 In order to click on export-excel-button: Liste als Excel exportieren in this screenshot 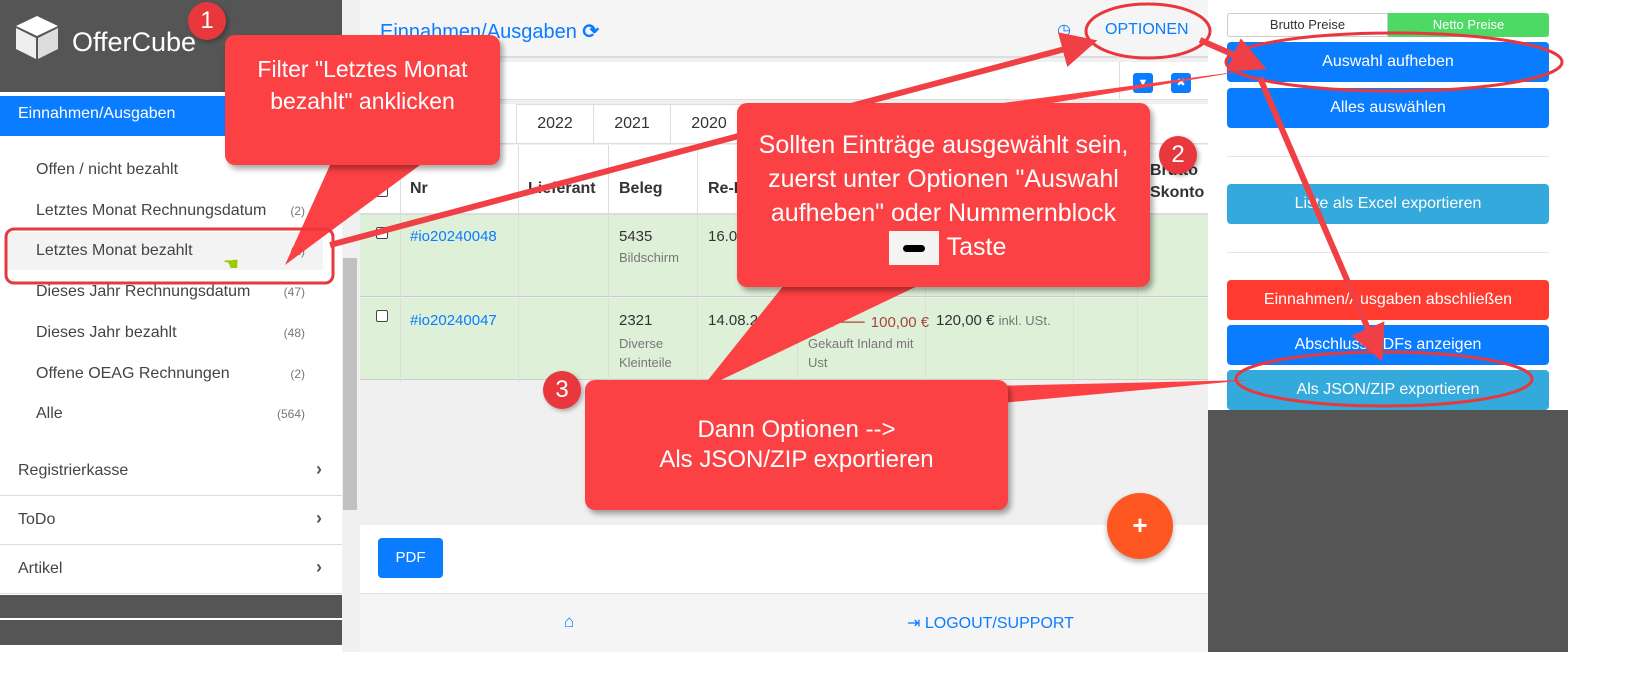, I will do `click(1388, 204)`.